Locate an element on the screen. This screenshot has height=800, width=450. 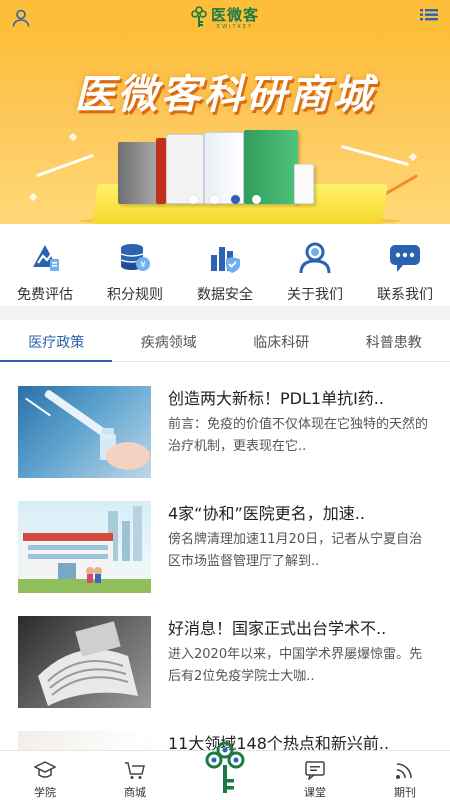
carousel-dot-active is located at coordinates (235, 199).